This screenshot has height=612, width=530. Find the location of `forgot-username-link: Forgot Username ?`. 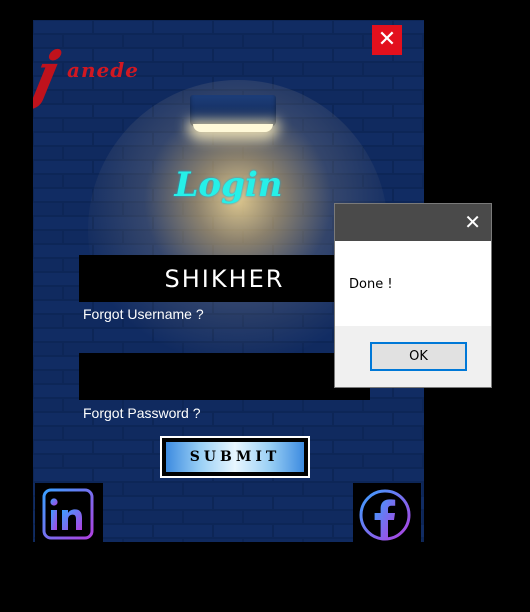

forgot-username-link: Forgot Username ? is located at coordinates (143, 314).